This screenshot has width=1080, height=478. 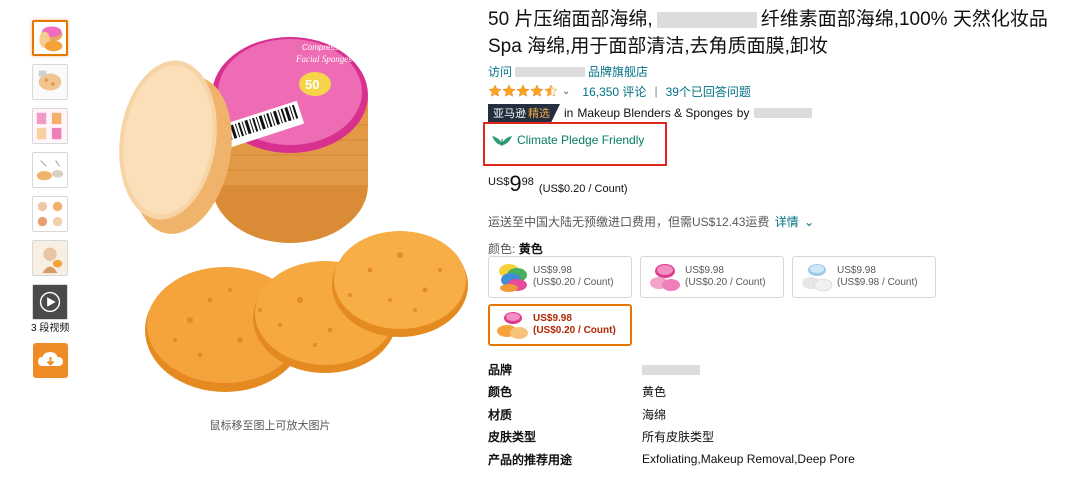 I want to click on badge-by: by, so click(x=743, y=113).